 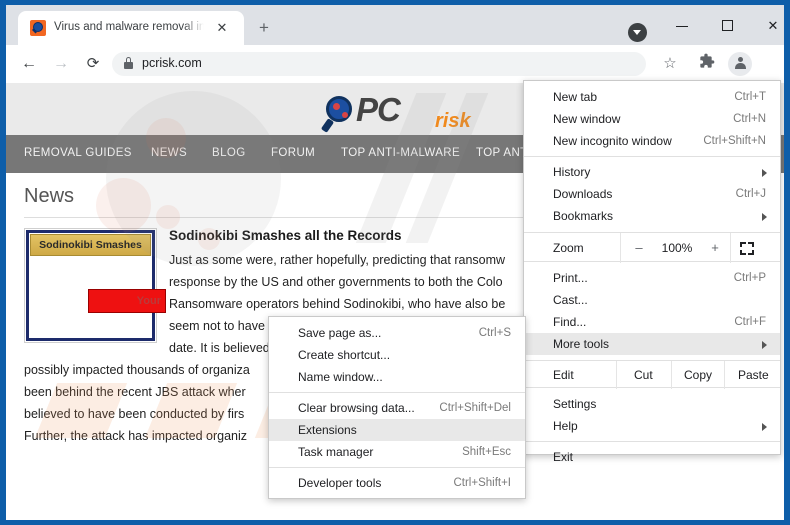 I want to click on nav-removal-guides: REMOVAL GUIDES, so click(x=78, y=153).